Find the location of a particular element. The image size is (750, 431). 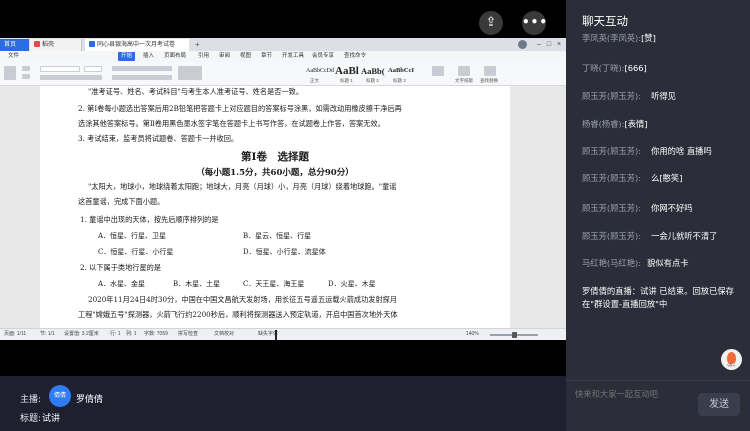

more-options-icon: ••• is located at coordinates (534, 23).